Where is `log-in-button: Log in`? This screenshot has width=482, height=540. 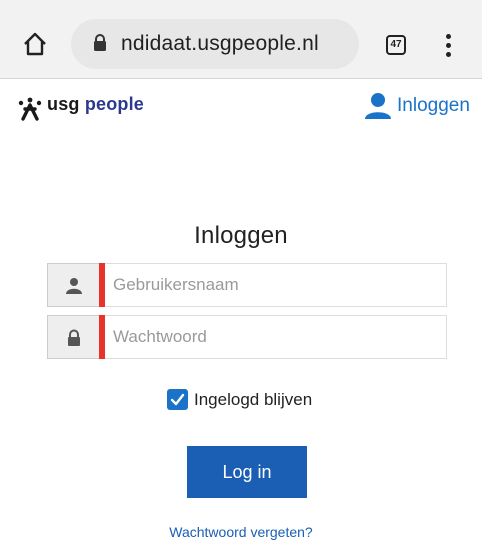 log-in-button: Log in is located at coordinates (247, 472).